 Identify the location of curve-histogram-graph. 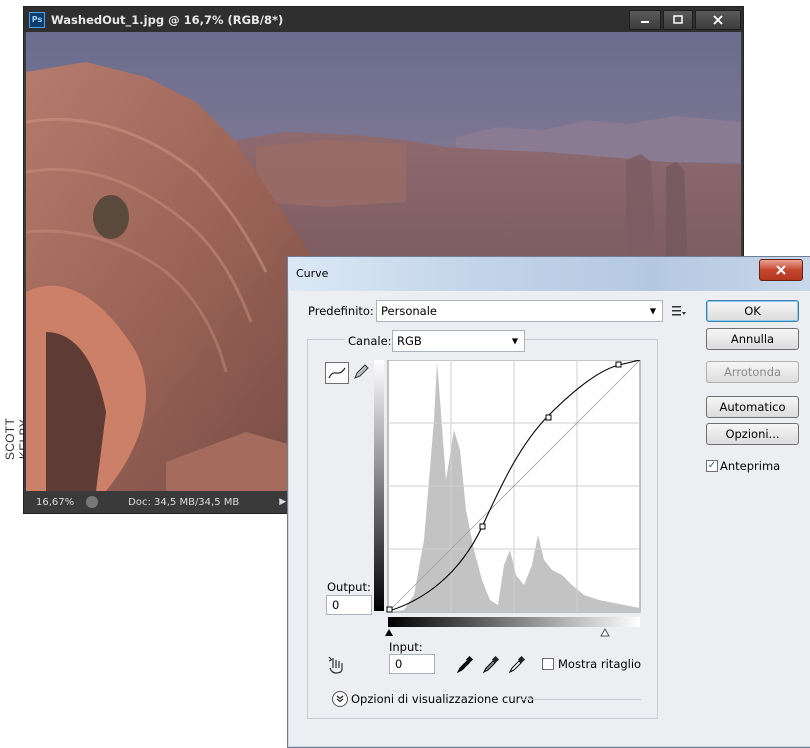
(507, 498).